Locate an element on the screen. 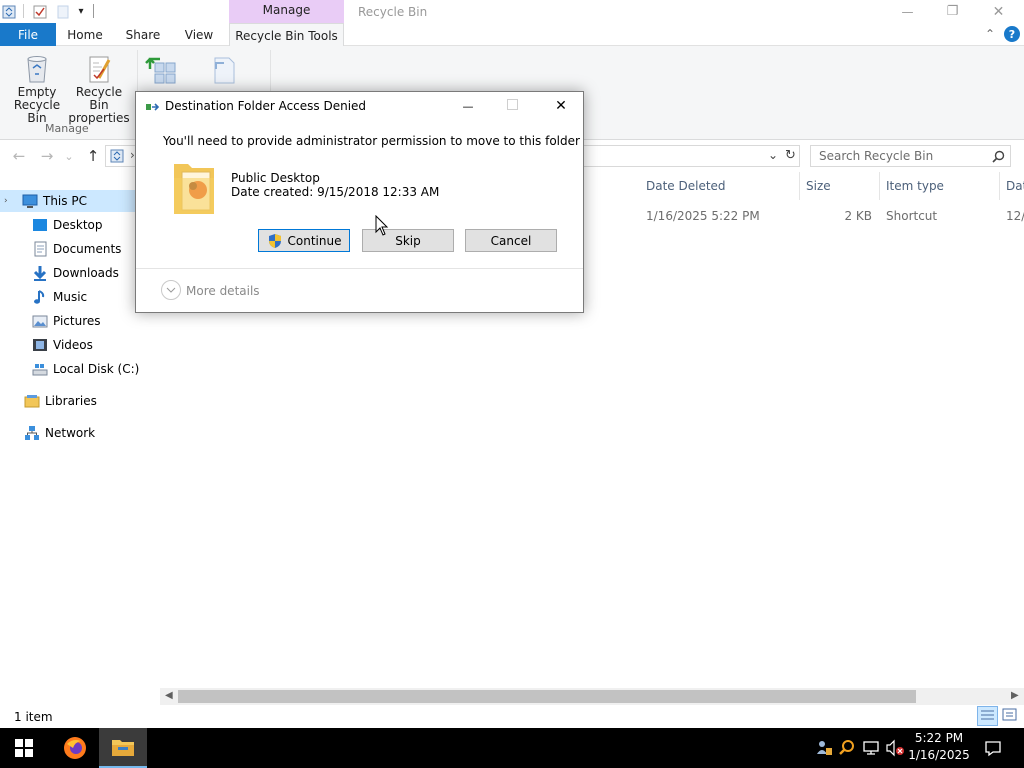  close-icon: ✕ is located at coordinates (998, 11).